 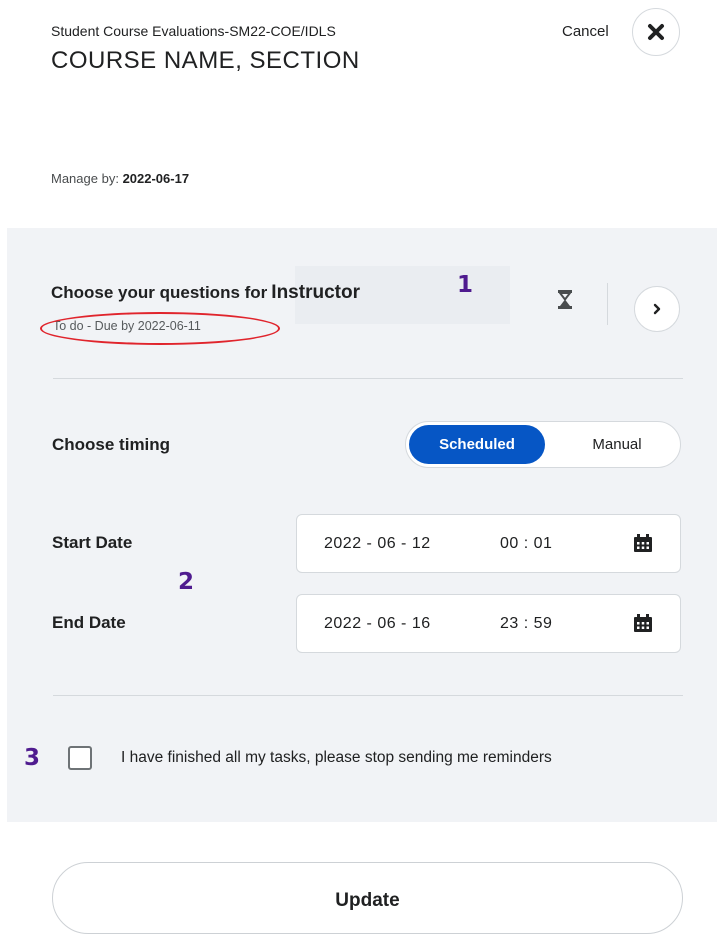 I want to click on task-title-prefix: Choose your questions for, so click(x=159, y=292).